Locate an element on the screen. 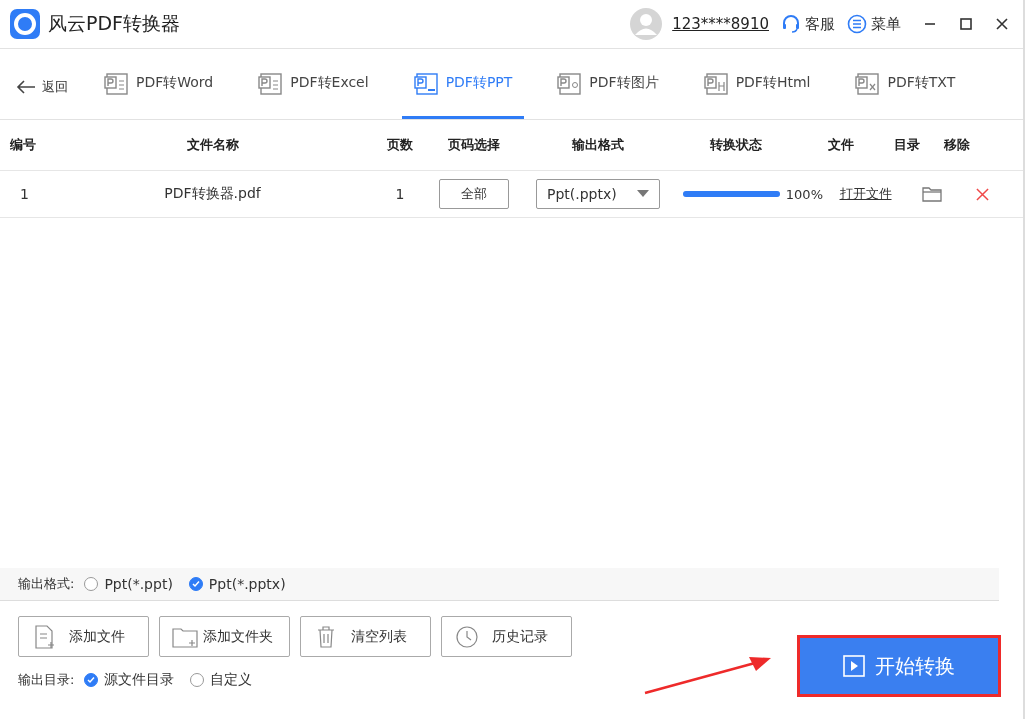 The width and height of the screenshot is (1025, 719). format-radio: Ppt(*.ppt) is located at coordinates (128, 584).